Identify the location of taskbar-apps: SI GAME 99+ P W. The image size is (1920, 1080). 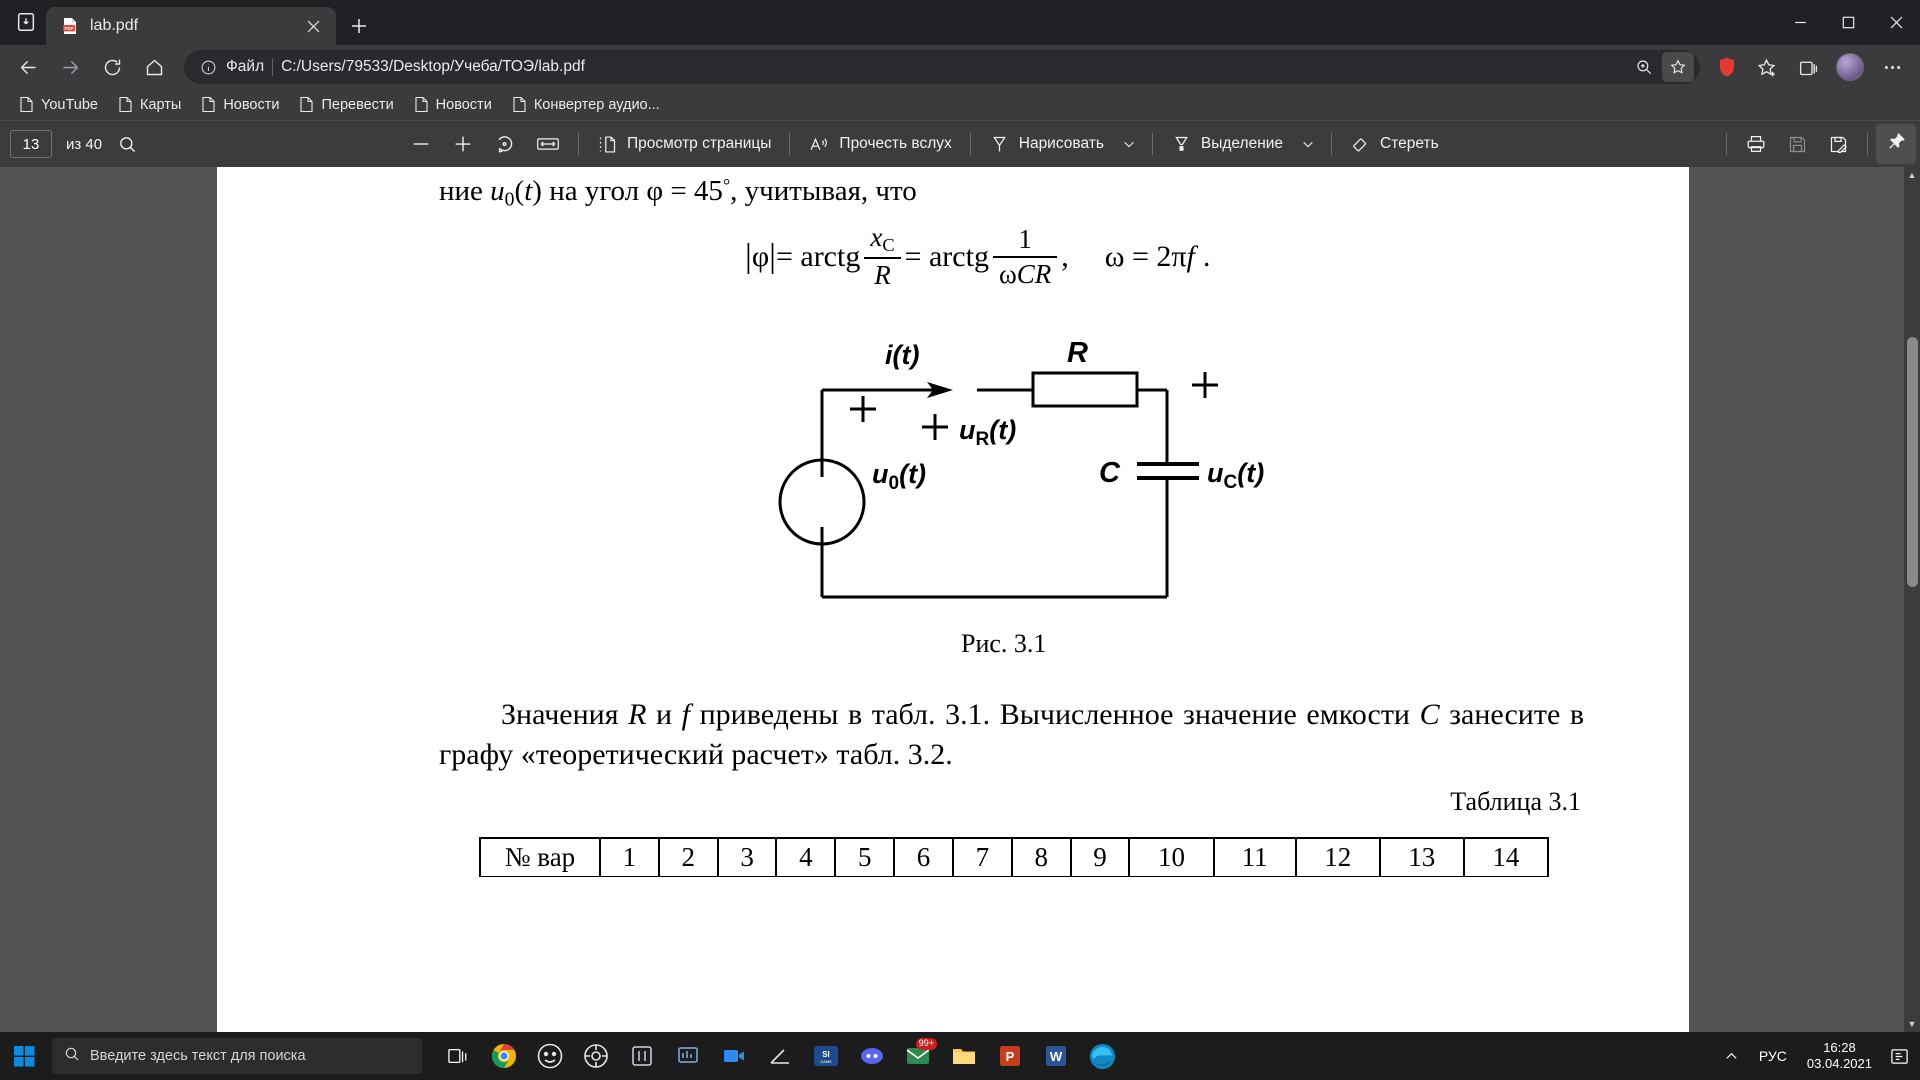
(780, 1056).